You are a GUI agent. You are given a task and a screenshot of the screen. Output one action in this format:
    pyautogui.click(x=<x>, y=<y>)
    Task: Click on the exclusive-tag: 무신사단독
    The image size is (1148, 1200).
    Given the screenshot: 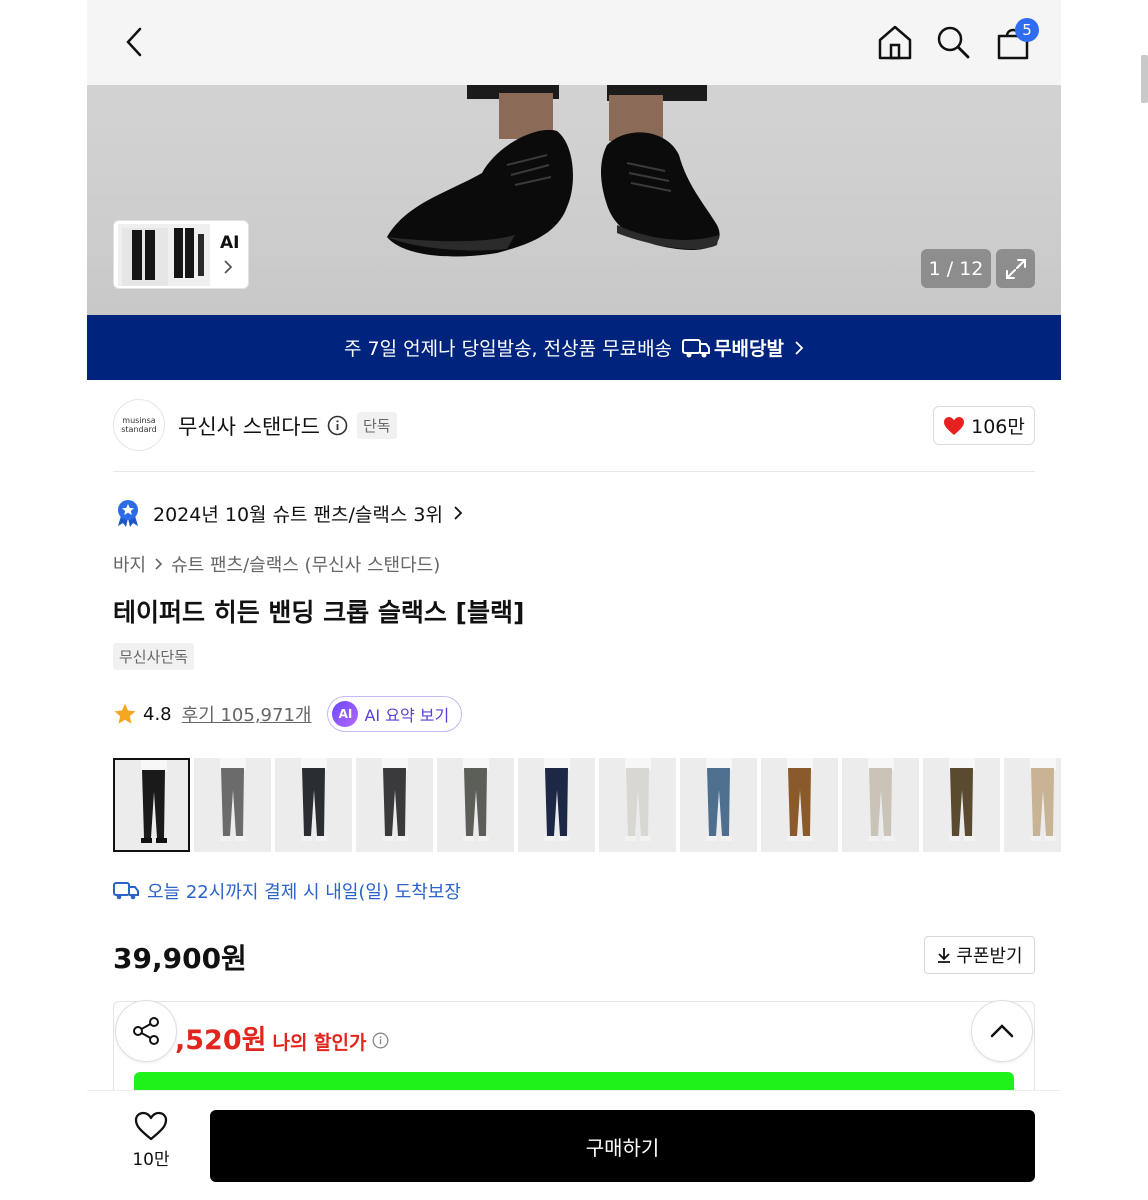 What is the action you would take?
    pyautogui.click(x=154, y=656)
    